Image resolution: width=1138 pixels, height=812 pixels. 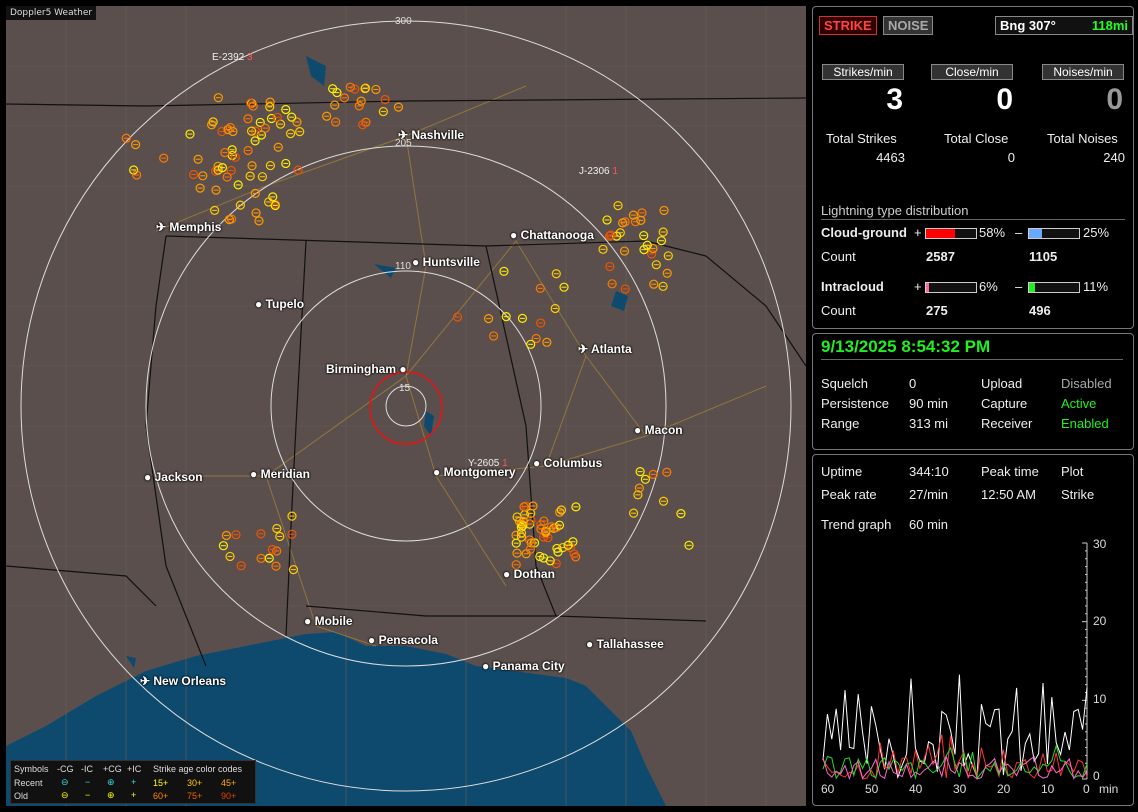 What do you see at coordinates (908, 25) in the screenshot?
I see `noise-button: NOISE` at bounding box center [908, 25].